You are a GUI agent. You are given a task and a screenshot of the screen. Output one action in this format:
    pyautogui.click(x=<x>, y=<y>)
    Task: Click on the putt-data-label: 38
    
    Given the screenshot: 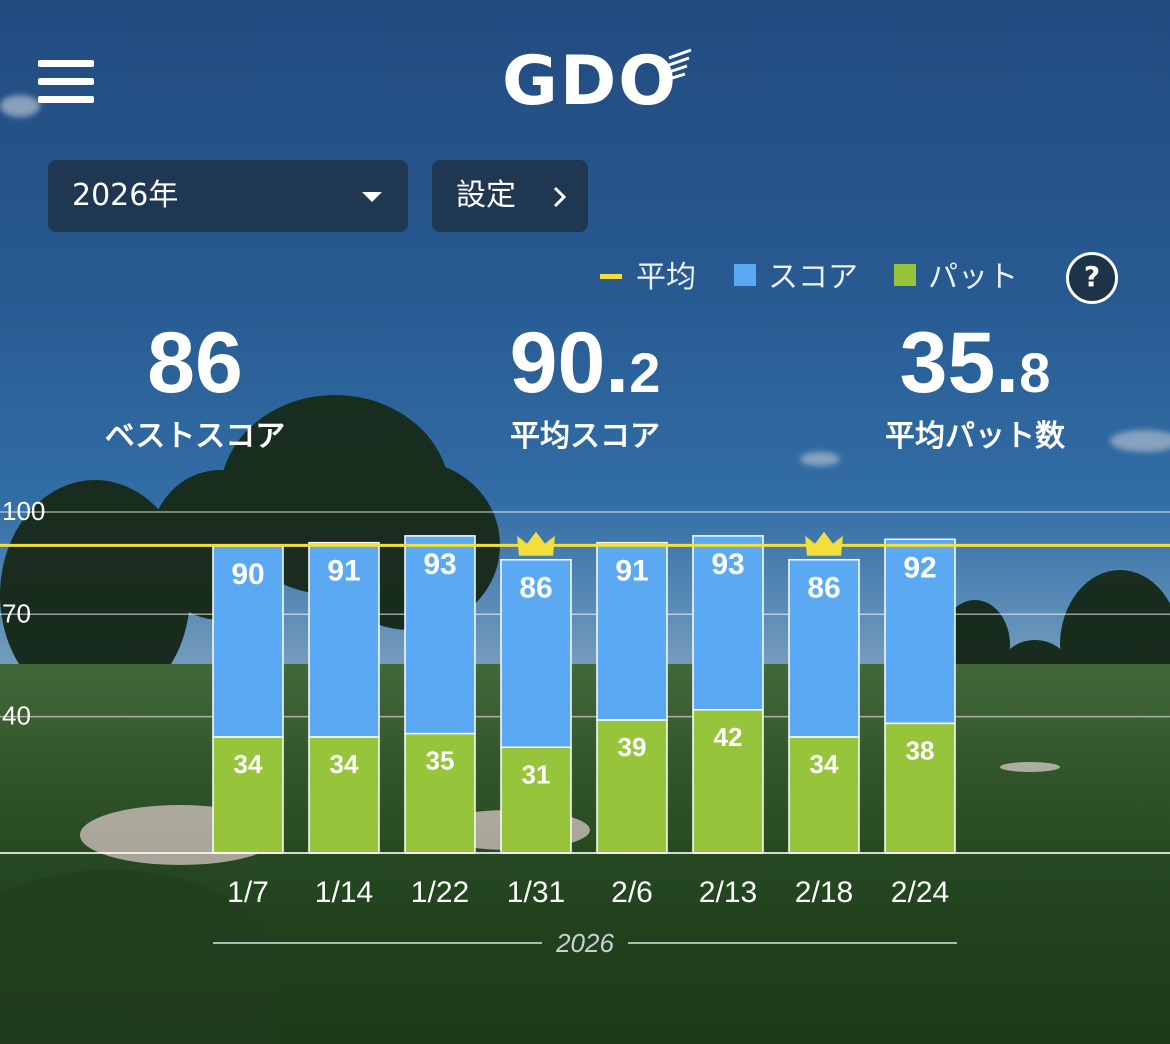 What is the action you would take?
    pyautogui.click(x=920, y=750)
    